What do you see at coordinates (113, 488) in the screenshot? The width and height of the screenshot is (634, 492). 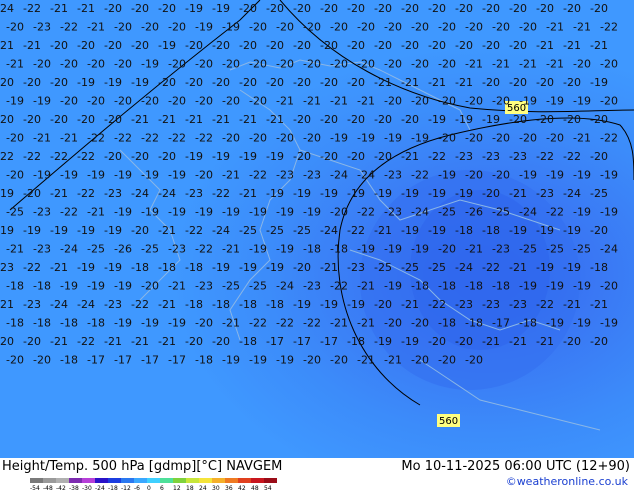 I see `colorbar-tick-label: -18` at bounding box center [113, 488].